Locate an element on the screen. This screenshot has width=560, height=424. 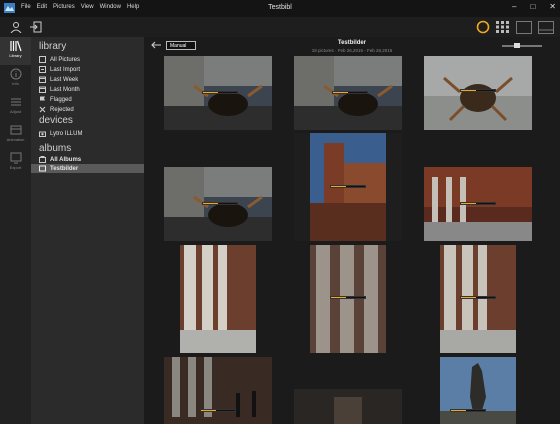
rail-adjust: Adjust is located at coordinates (15, 107).